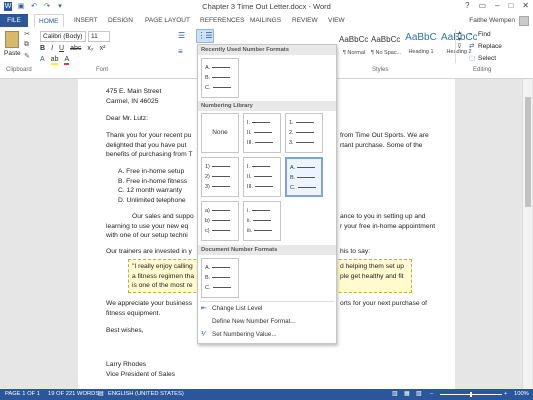 The height and width of the screenshot is (400, 533). I want to click on align-left-icon: ≡, so click(180, 51).